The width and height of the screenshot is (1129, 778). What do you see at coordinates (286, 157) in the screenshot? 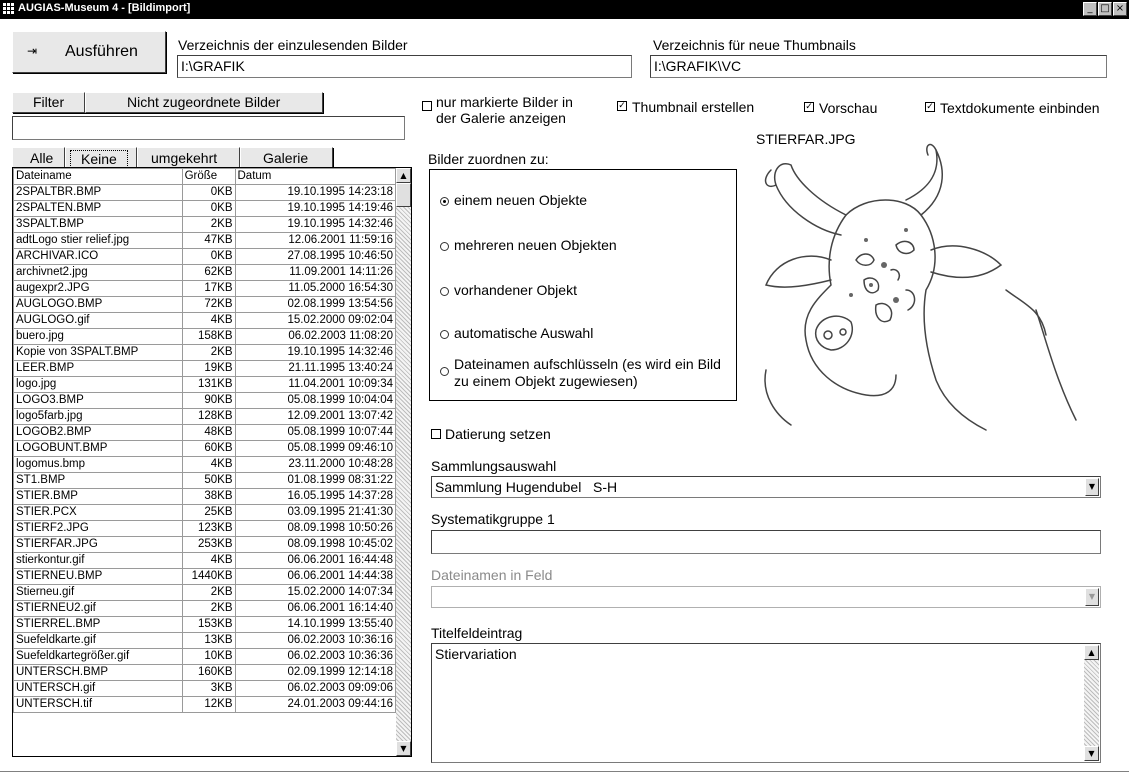
I see `gallery-button: Galerie` at bounding box center [286, 157].